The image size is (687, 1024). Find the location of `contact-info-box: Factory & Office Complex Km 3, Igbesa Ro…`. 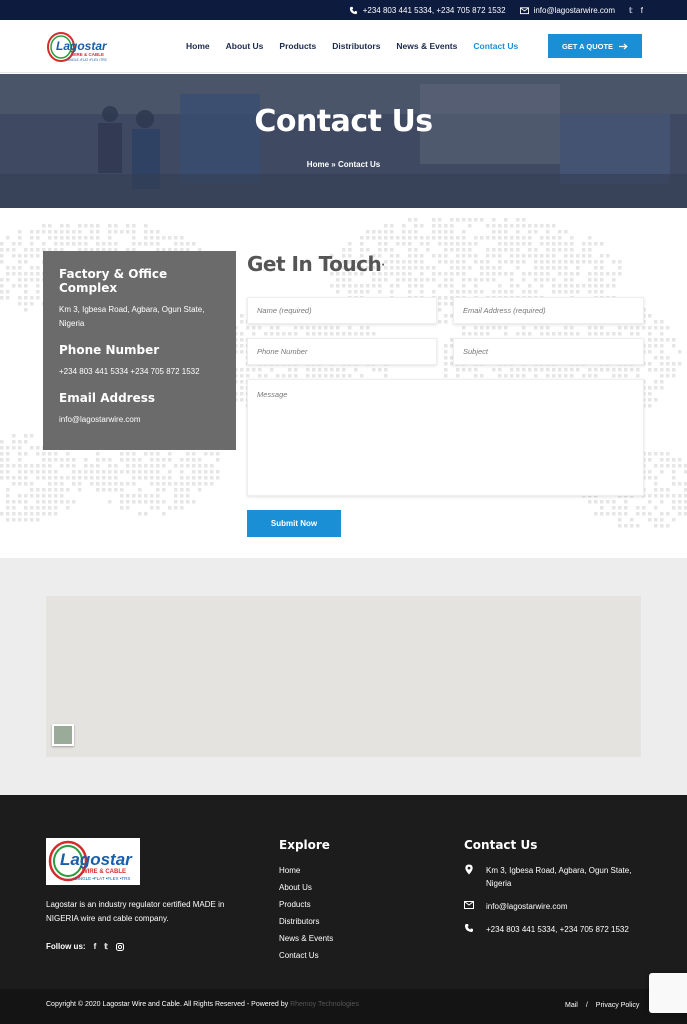

contact-info-box: Factory & Office Complex Km 3, Igbesa Ro… is located at coordinates (139, 350).